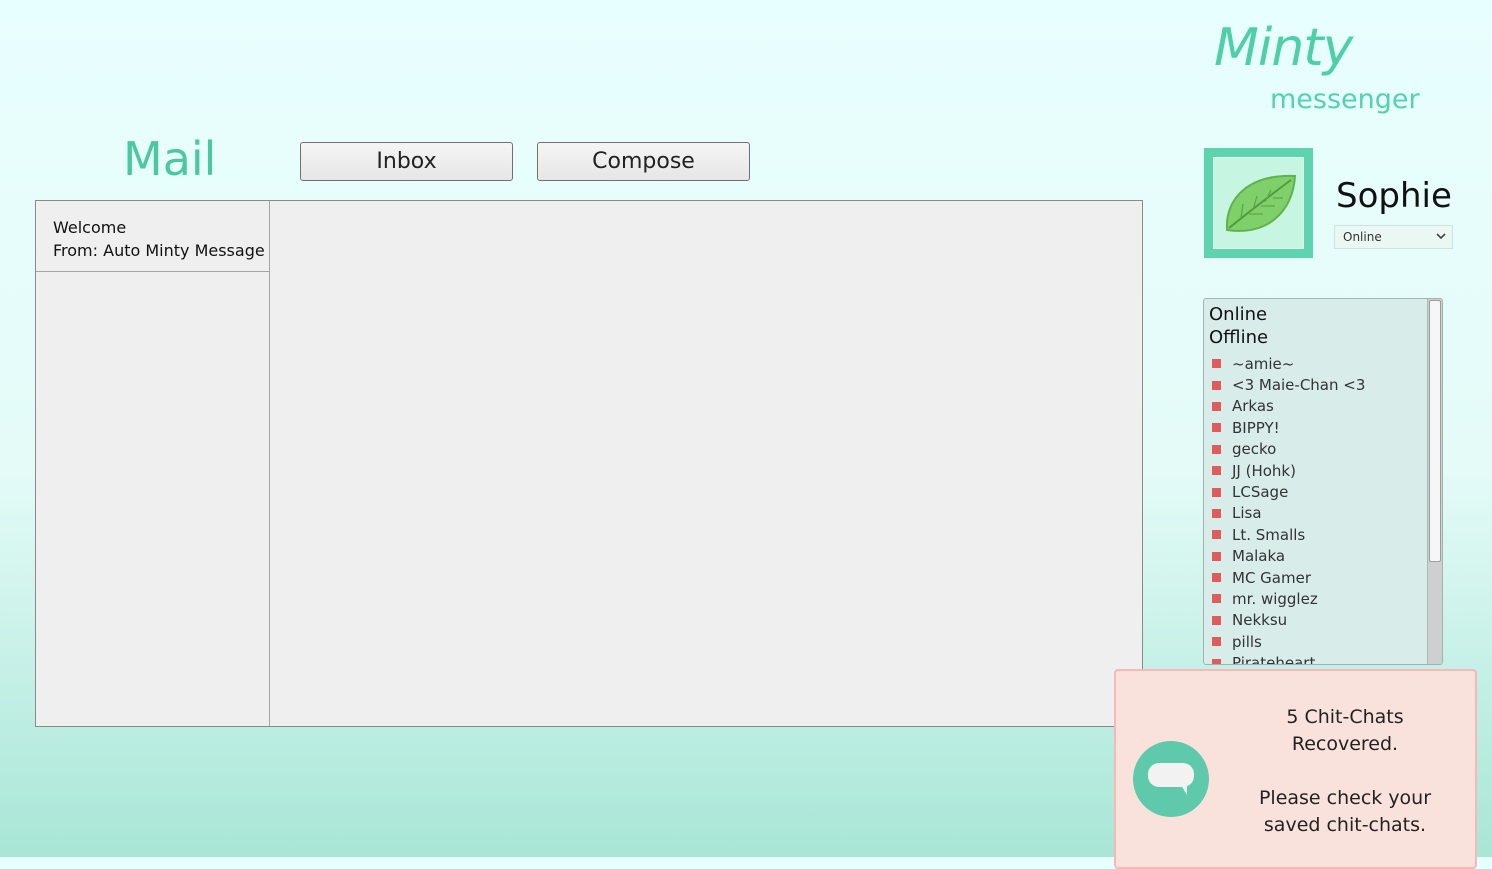  I want to click on notification-line: Recovered., so click(1345, 744).